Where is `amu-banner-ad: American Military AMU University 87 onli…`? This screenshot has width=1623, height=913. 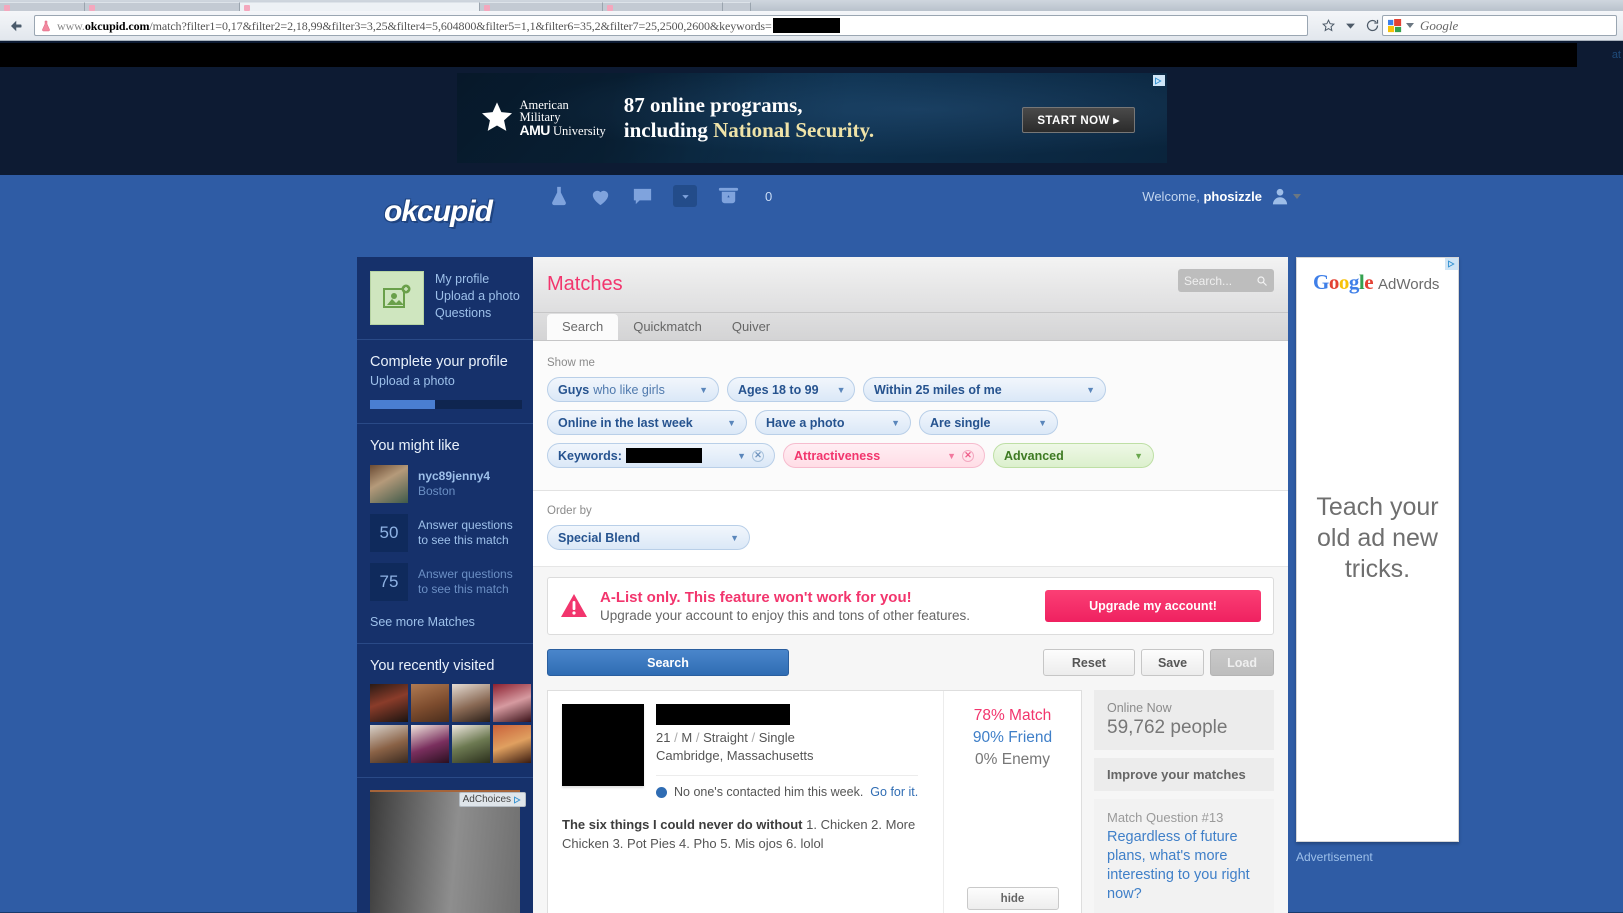 amu-banner-ad: American Military AMU University 87 onli… is located at coordinates (811, 118).